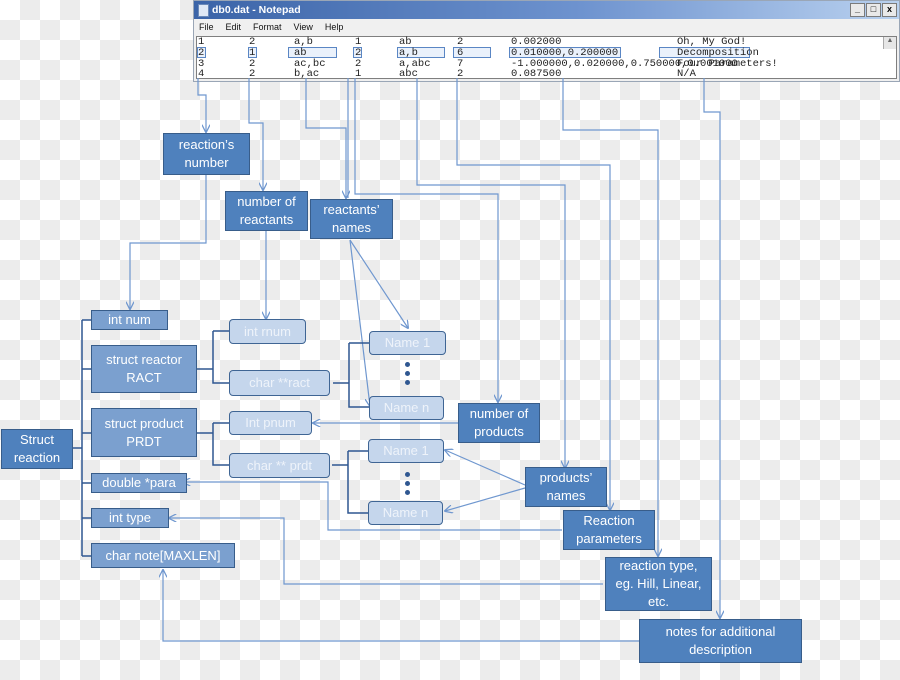 This screenshot has height=680, width=900. I want to click on annotation-notes: notes for additional description, so click(720, 641).